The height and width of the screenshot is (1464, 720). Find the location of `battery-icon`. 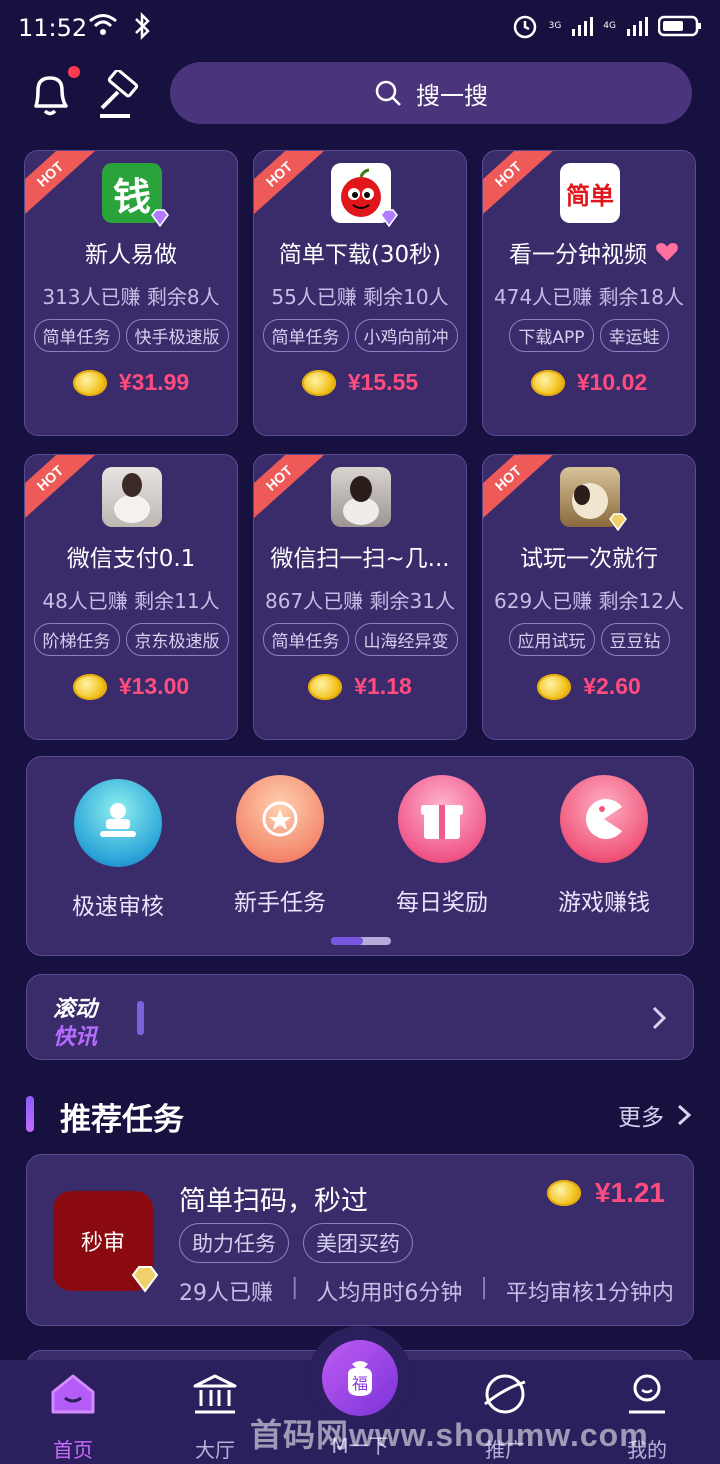

battery-icon is located at coordinates (679, 26).